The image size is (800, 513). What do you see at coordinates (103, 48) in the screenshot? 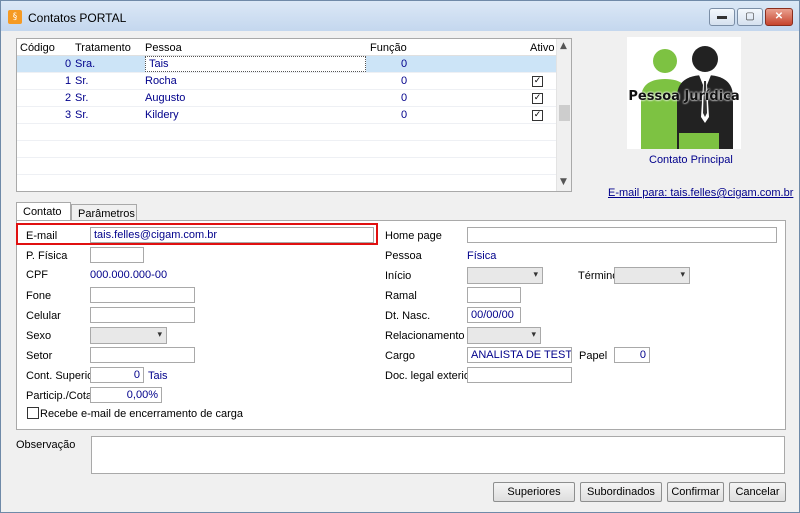
I see `col-tratamento: Tratamento` at bounding box center [103, 48].